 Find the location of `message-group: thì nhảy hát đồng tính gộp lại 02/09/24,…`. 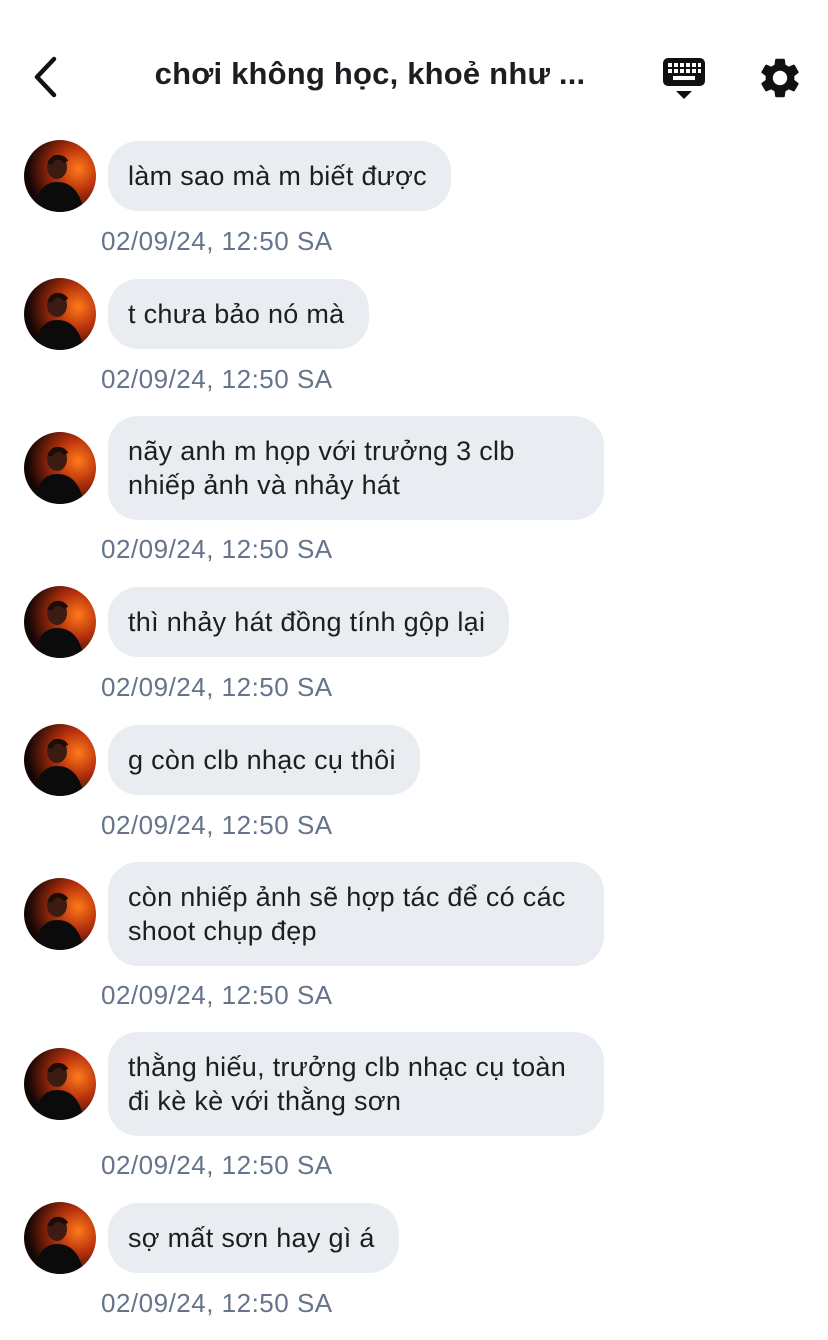

message-group: thì nhảy hát đồng tính gộp lại 02/09/24,… is located at coordinates (414, 645).